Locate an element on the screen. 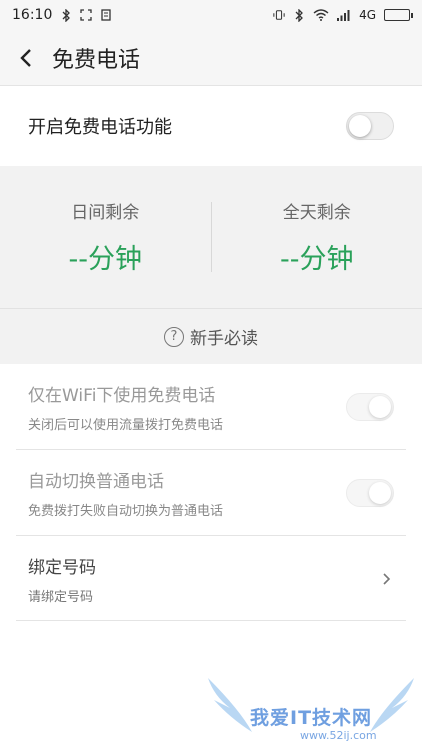 The width and height of the screenshot is (422, 750). back-button is located at coordinates (26, 58).